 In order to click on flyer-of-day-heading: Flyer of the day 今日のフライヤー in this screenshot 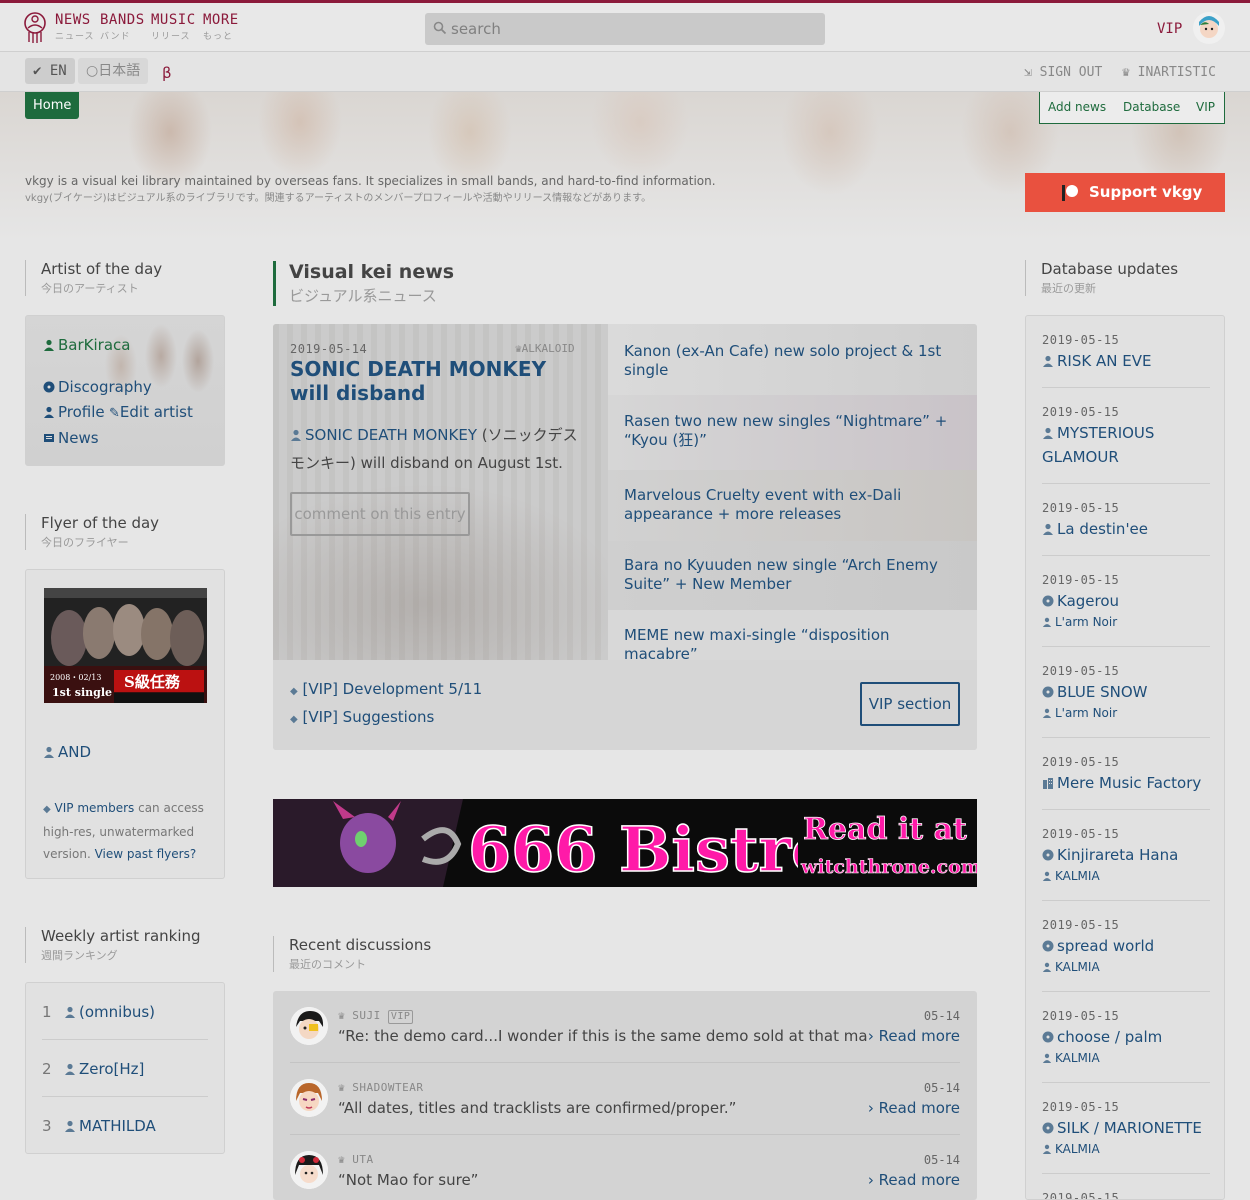, I will do `click(92, 532)`.